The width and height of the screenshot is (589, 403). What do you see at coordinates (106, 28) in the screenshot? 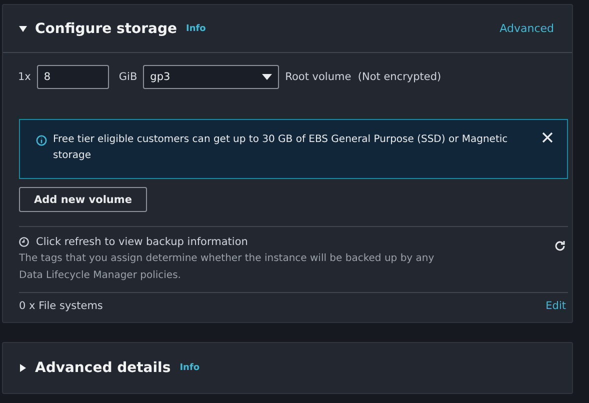
I see `section-title: Configure storage` at bounding box center [106, 28].